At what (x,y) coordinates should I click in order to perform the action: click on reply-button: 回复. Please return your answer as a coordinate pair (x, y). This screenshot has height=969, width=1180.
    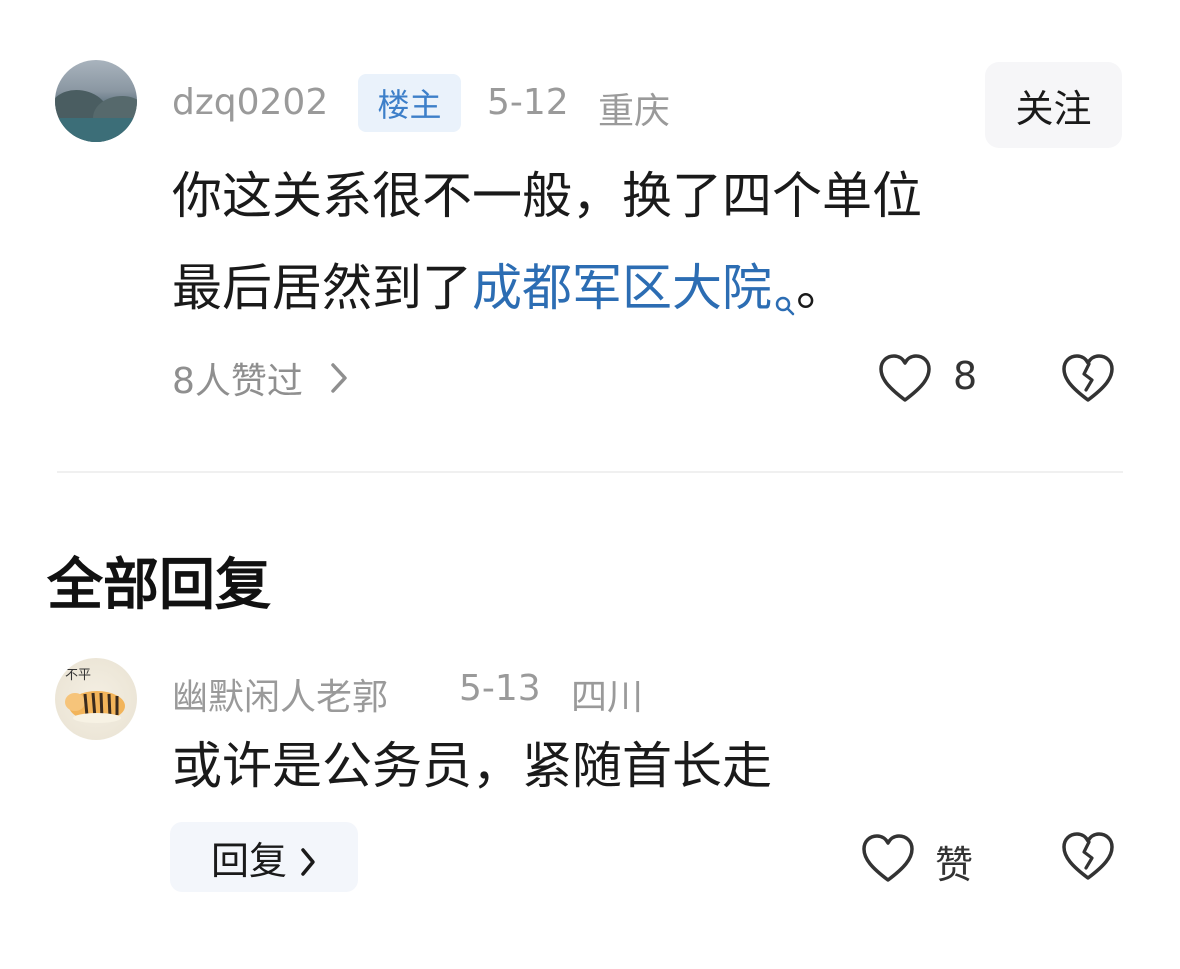
    Looking at the image, I should click on (264, 857).